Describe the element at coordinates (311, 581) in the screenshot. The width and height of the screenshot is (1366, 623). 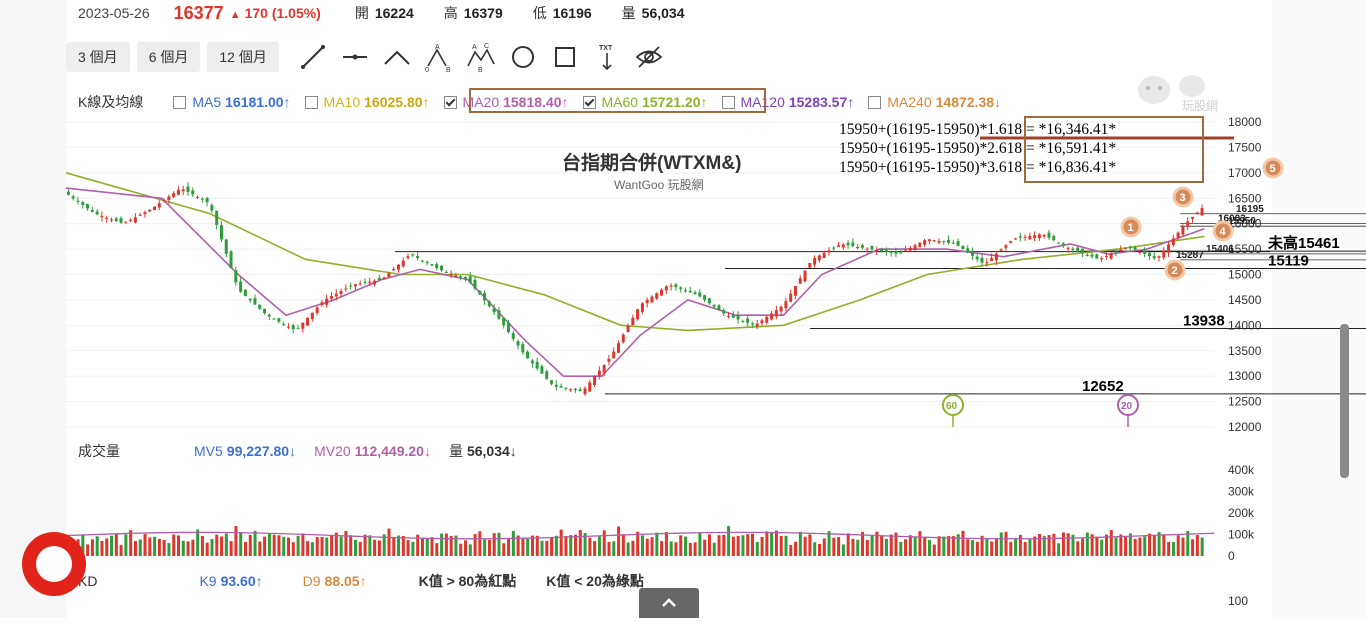
I see `d9-name: D9` at that location.